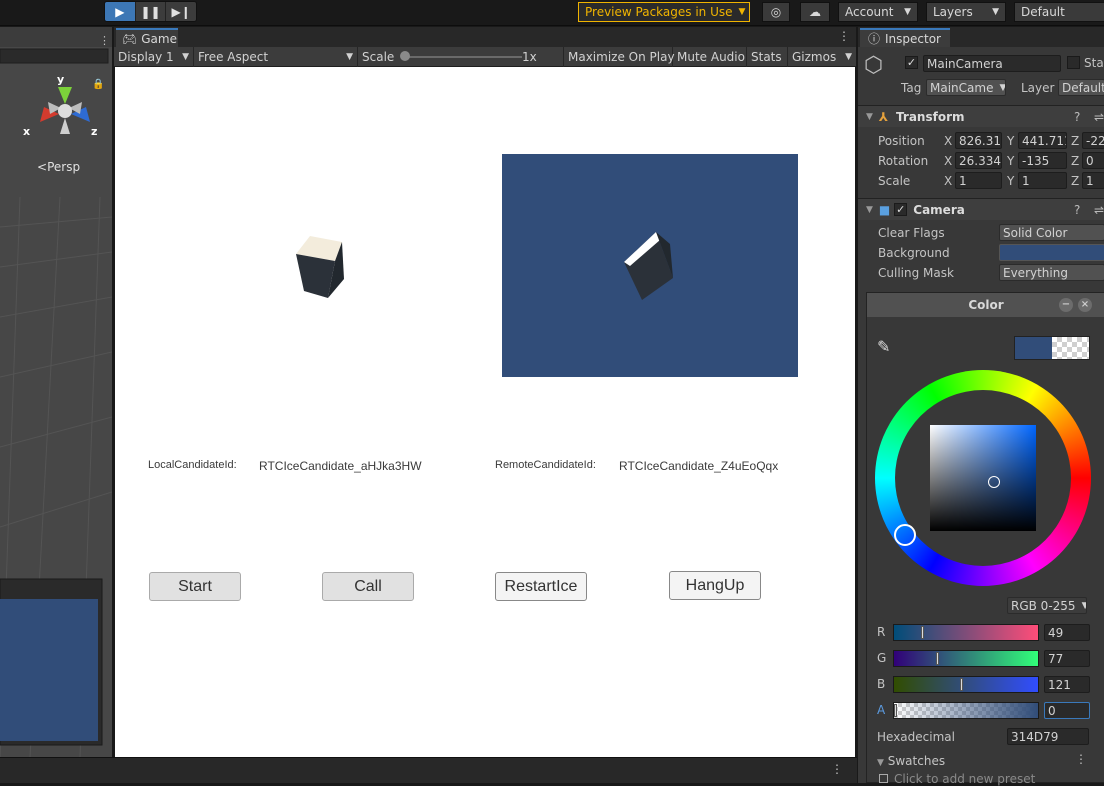 The height and width of the screenshot is (786, 1104). Describe the element at coordinates (905, 535) in the screenshot. I see `hue-cursor` at that location.